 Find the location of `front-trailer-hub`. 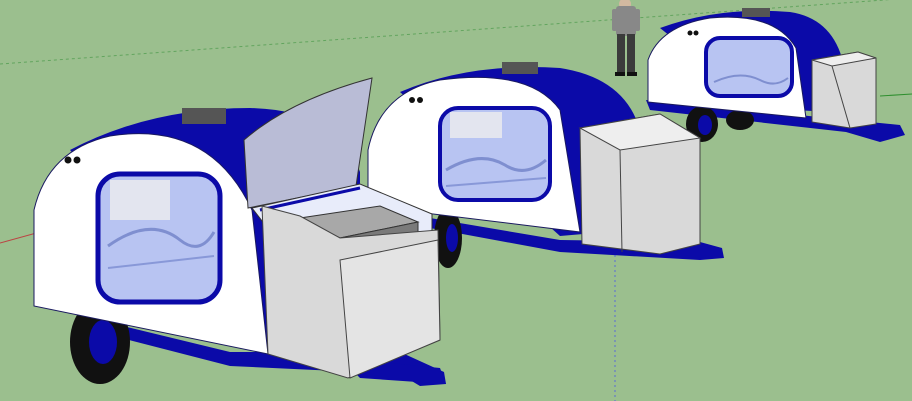

front-trailer-hub is located at coordinates (103, 342).